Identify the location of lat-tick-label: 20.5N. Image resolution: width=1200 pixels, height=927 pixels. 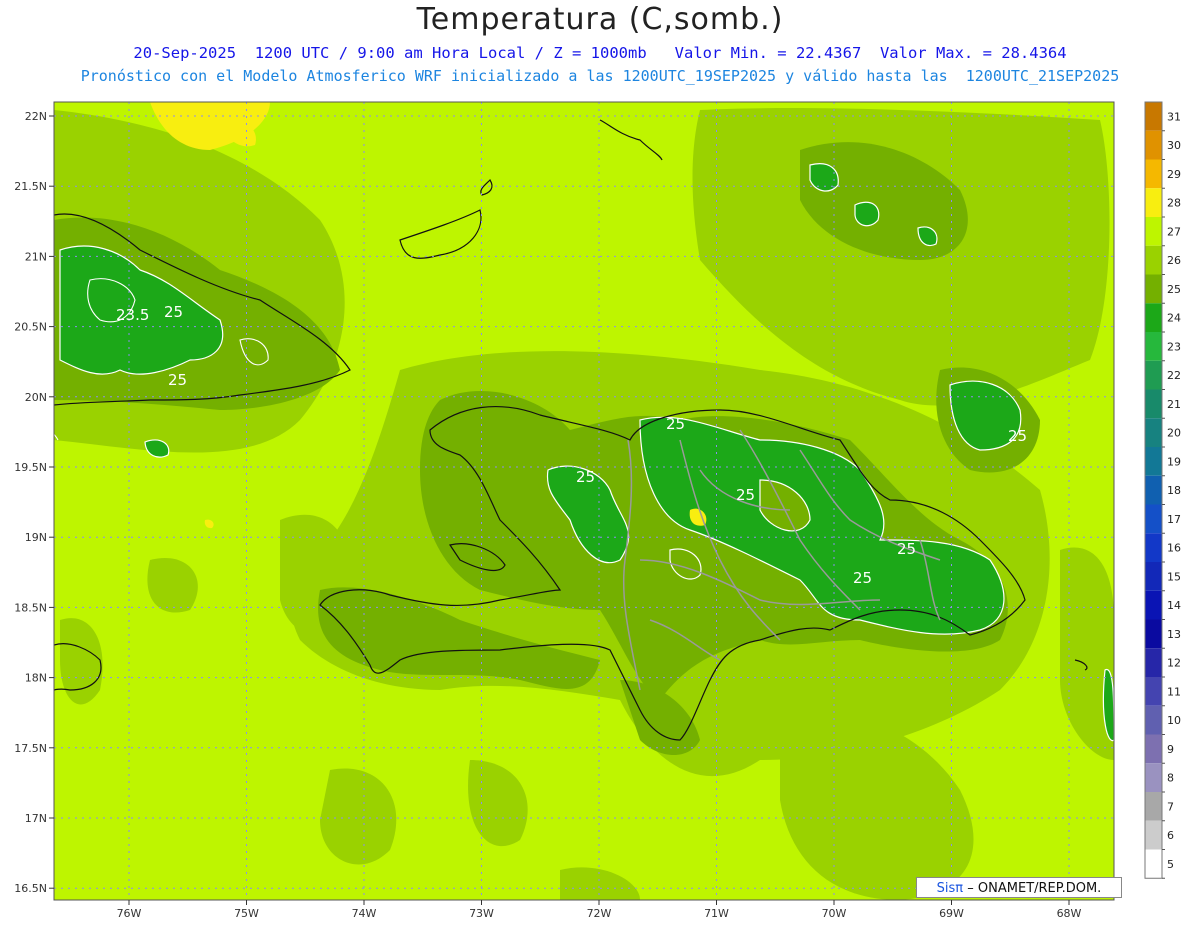
(30, 327).